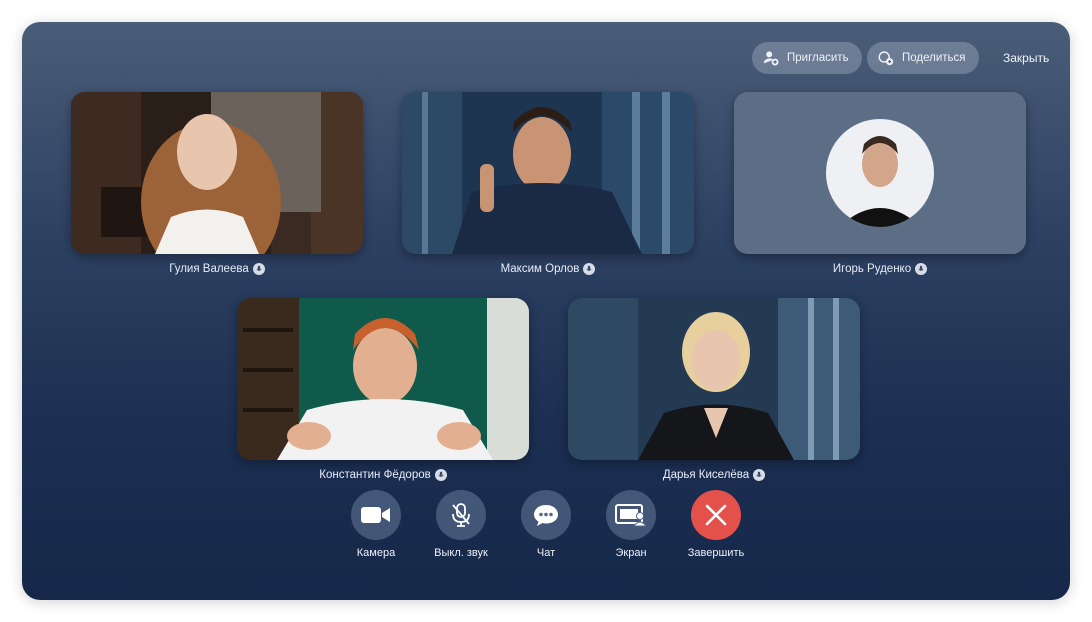 This screenshot has height=622, width=1092. Describe the element at coordinates (934, 58) in the screenshot. I see `share-label: Поделиться` at that location.